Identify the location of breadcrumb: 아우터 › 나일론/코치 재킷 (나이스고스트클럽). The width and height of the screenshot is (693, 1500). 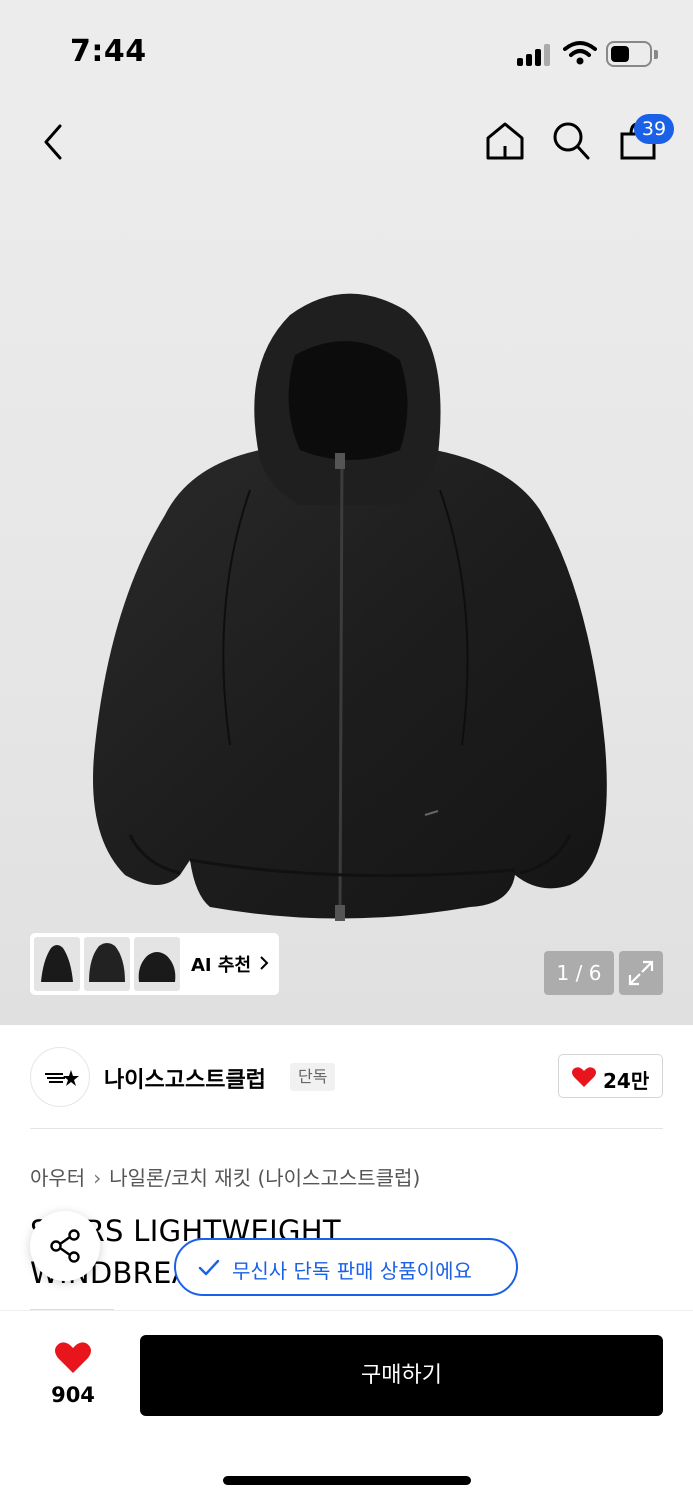
(225, 1176).